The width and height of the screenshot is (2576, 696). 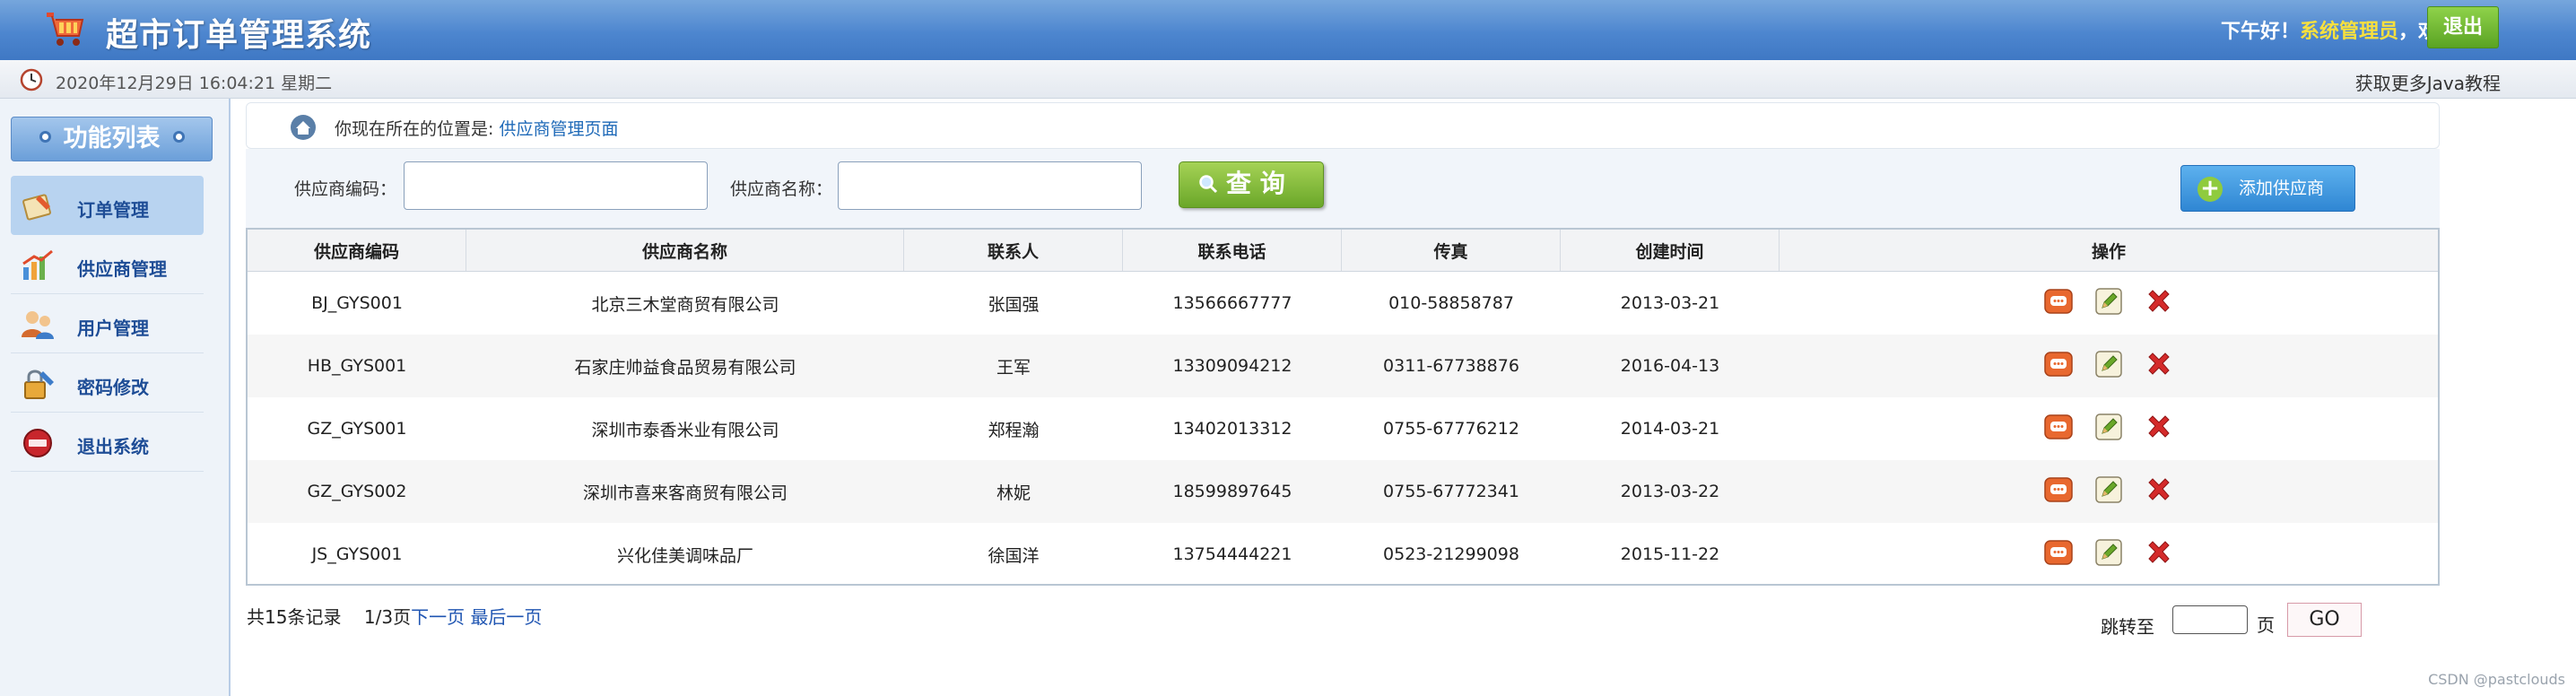 What do you see at coordinates (2260, 32) in the screenshot?
I see `greeting-prefix: 下午好！` at bounding box center [2260, 32].